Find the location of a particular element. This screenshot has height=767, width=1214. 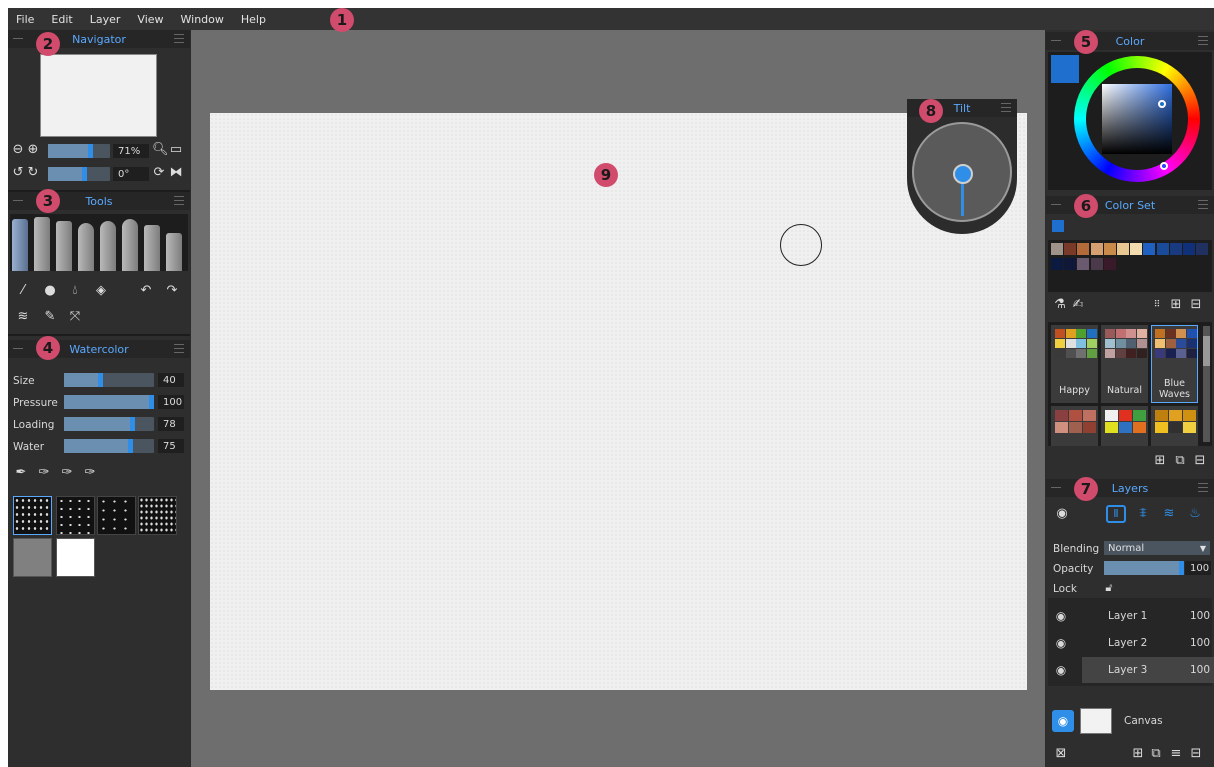

saturation-value-square is located at coordinates (1137, 119).